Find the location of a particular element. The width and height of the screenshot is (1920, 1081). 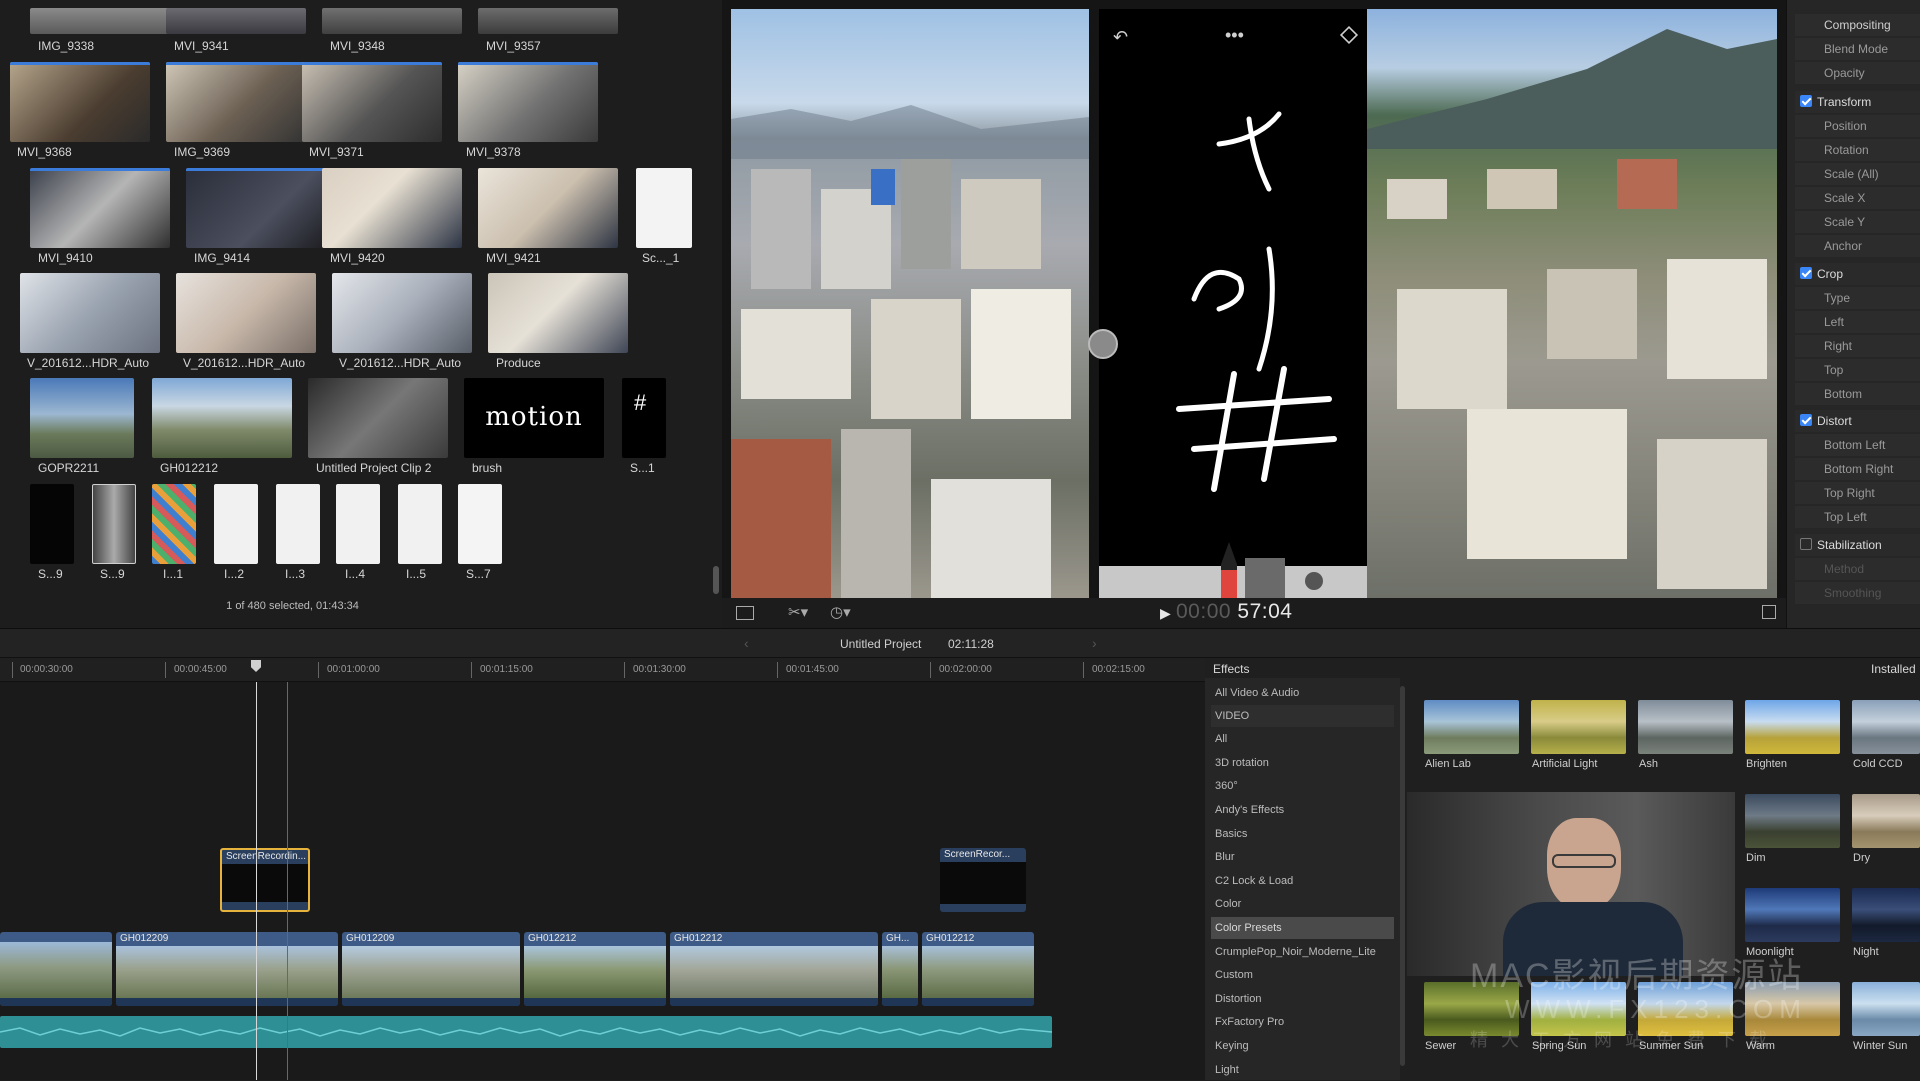

inspector-crop-section: Crop is located at coordinates (1857, 274).